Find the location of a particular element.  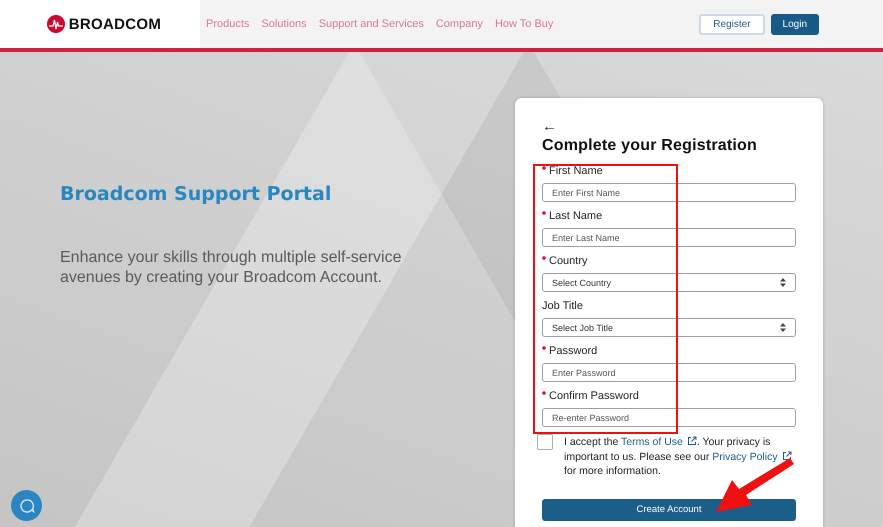

chat-icon is located at coordinates (26, 506).